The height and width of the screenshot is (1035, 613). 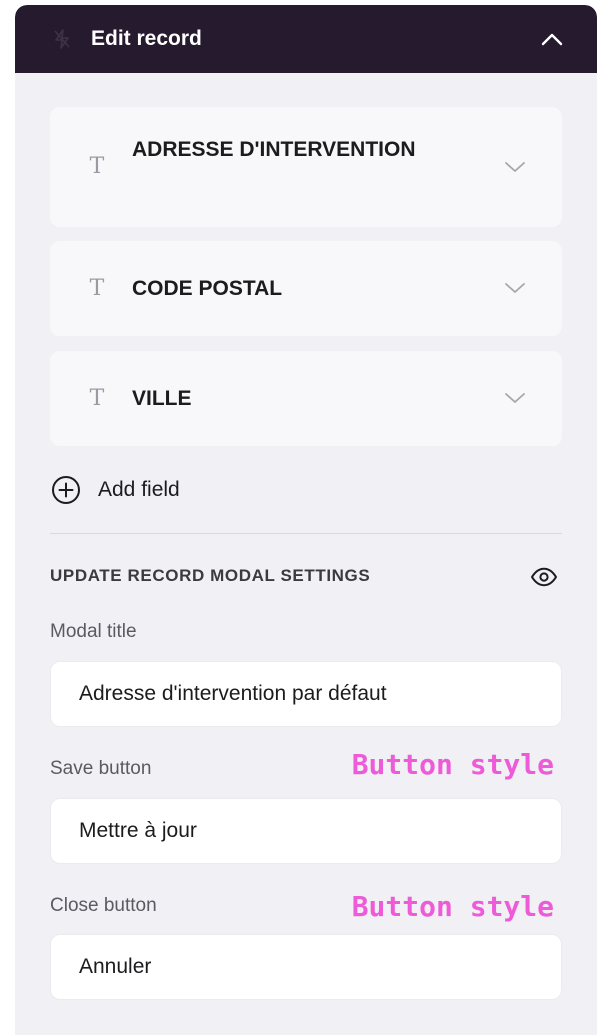 I want to click on field-card-ville: T VILLE, so click(x=306, y=398).